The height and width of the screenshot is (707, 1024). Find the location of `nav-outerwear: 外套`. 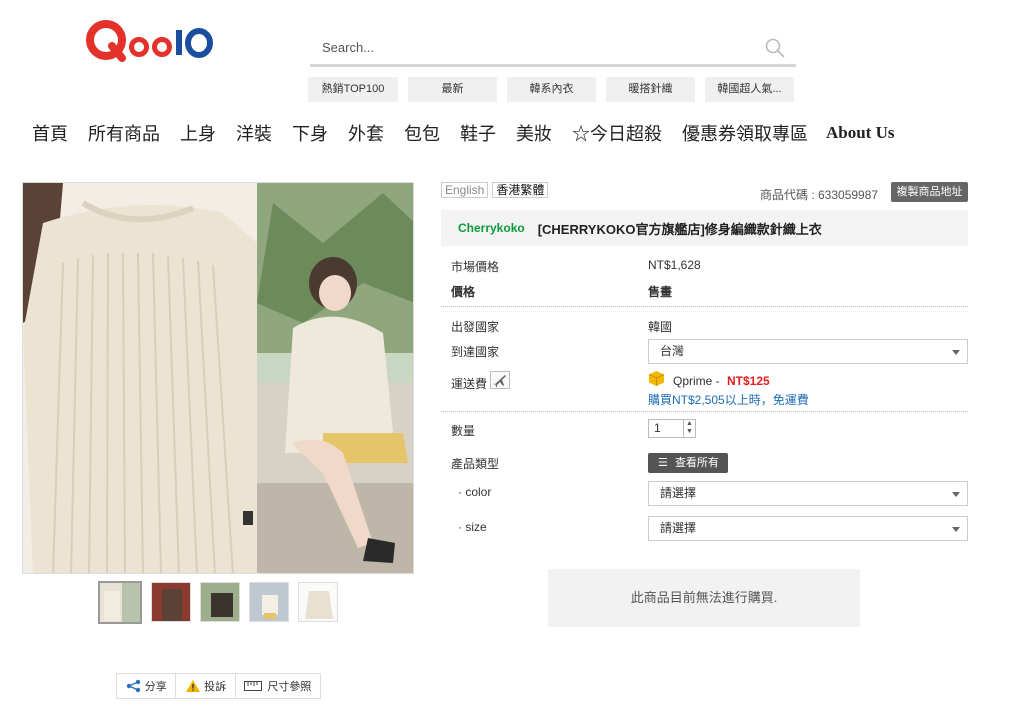

nav-outerwear: 外套 is located at coordinates (366, 133).